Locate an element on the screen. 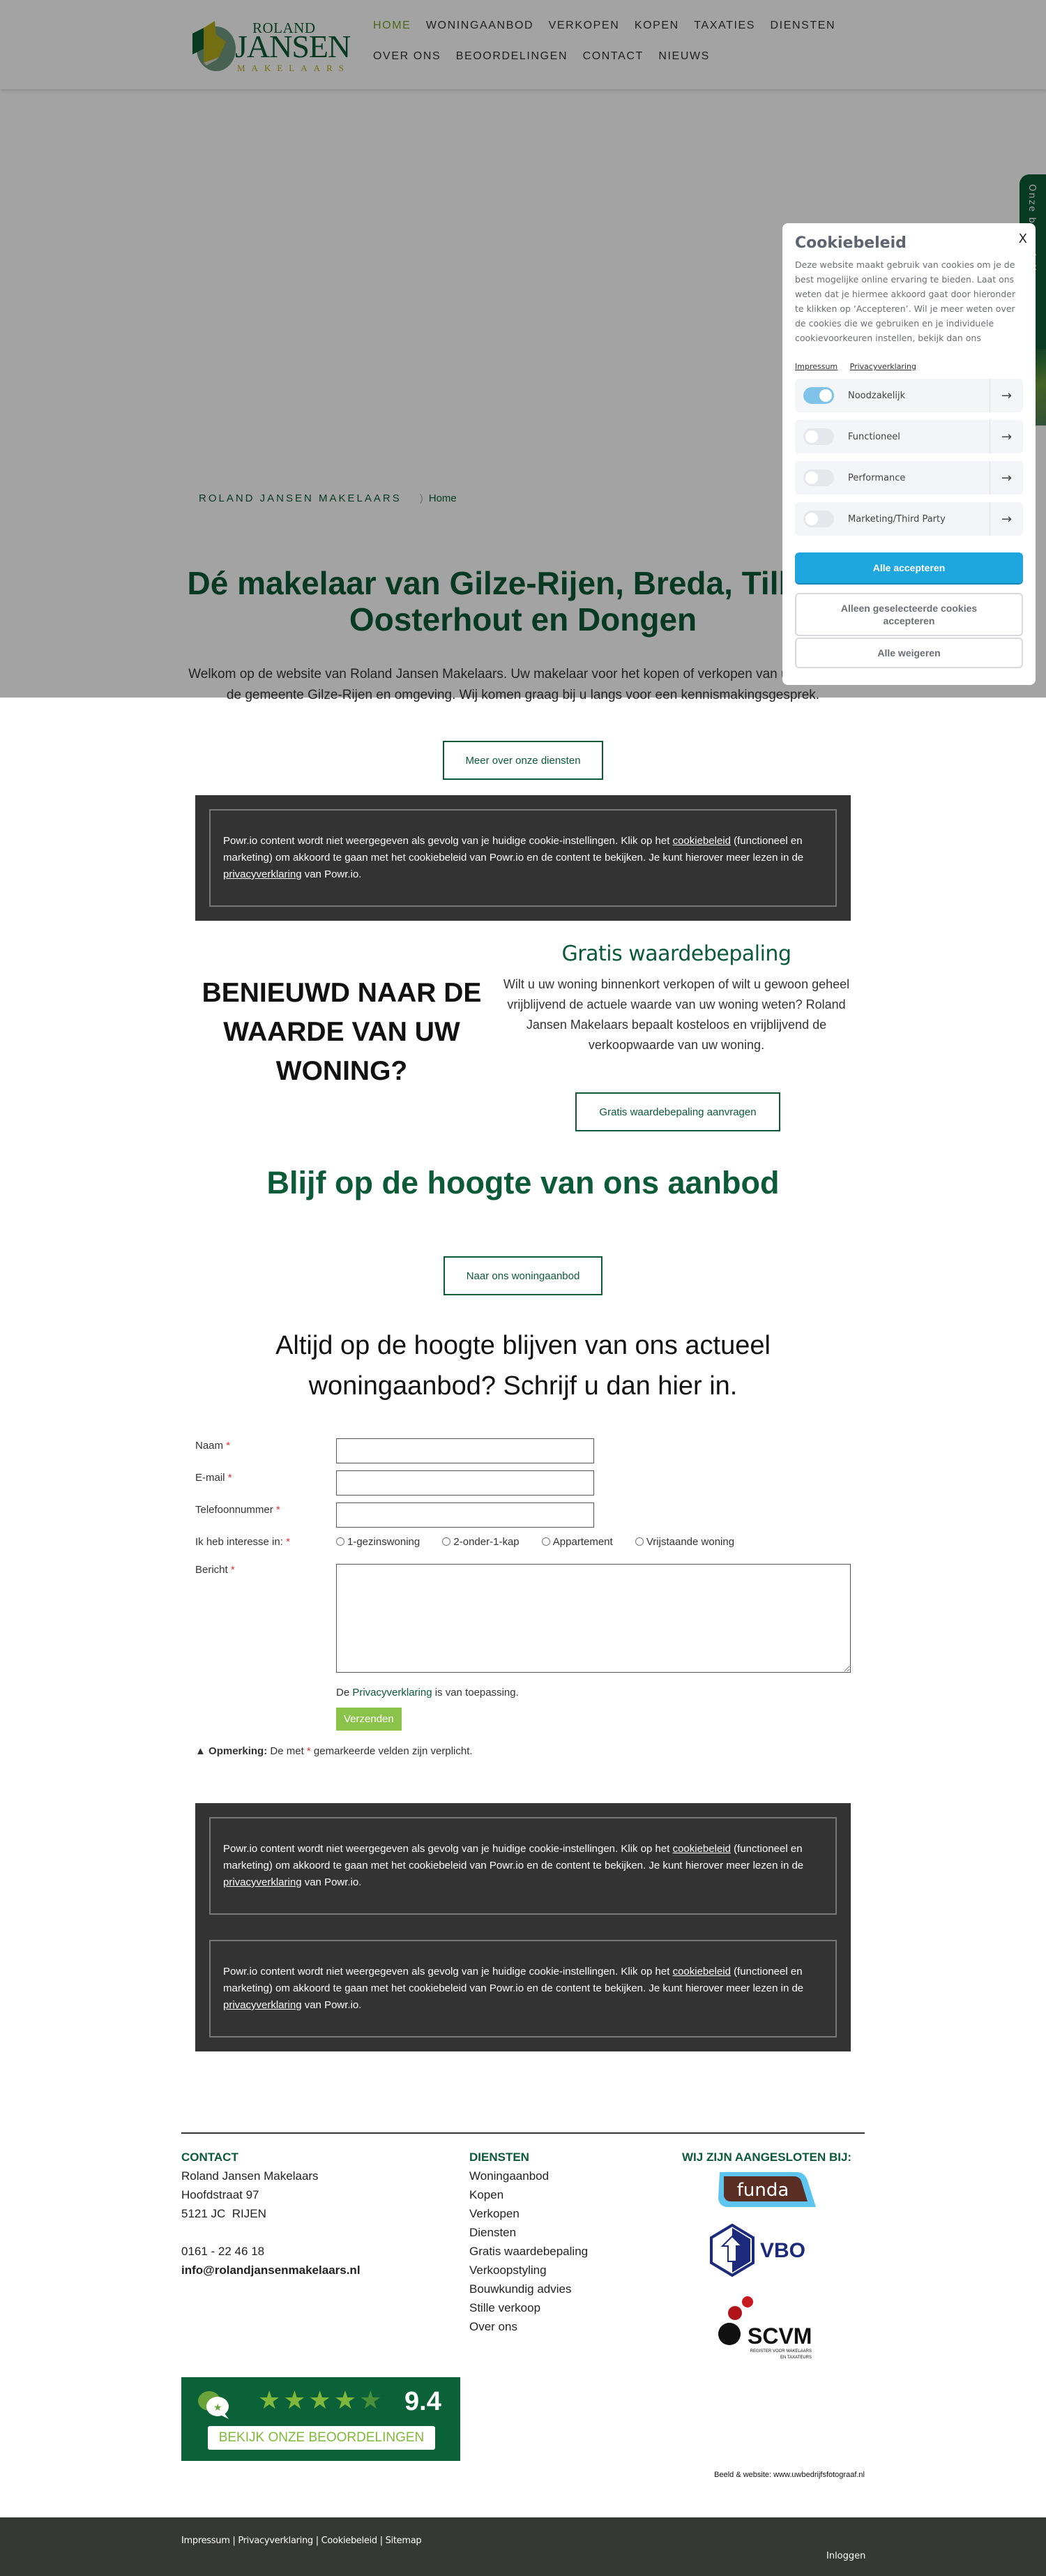 The width and height of the screenshot is (1046, 2576). funda-logo: funda is located at coordinates (765, 2189).